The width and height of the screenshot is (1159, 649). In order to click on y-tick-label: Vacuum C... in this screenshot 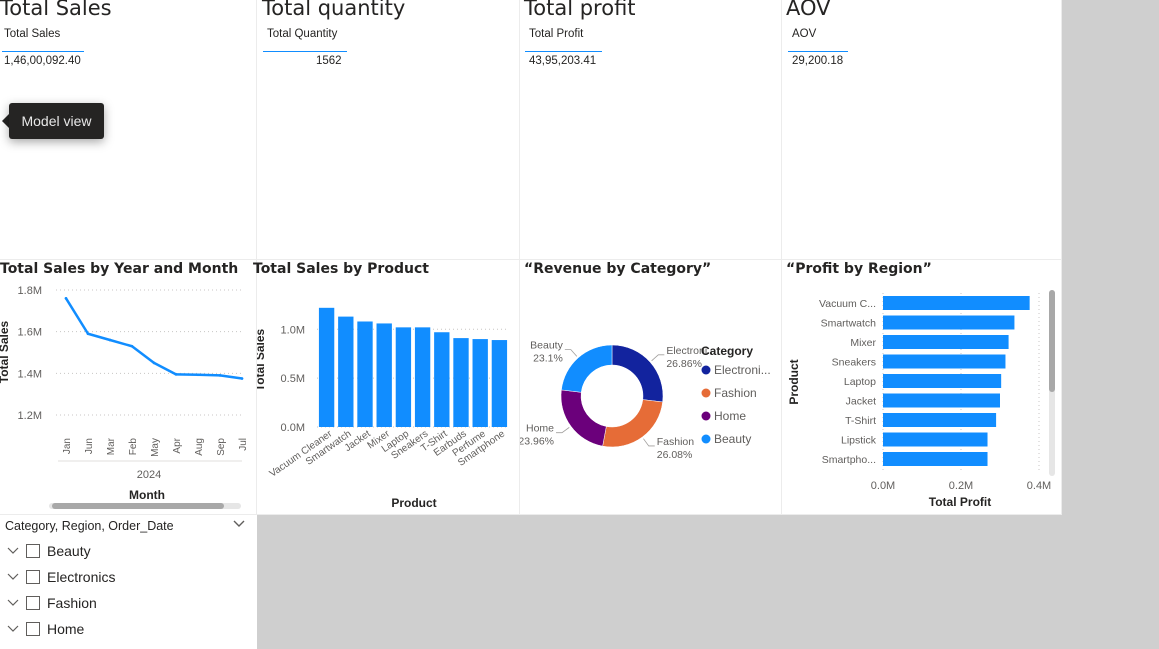, I will do `click(847, 304)`.